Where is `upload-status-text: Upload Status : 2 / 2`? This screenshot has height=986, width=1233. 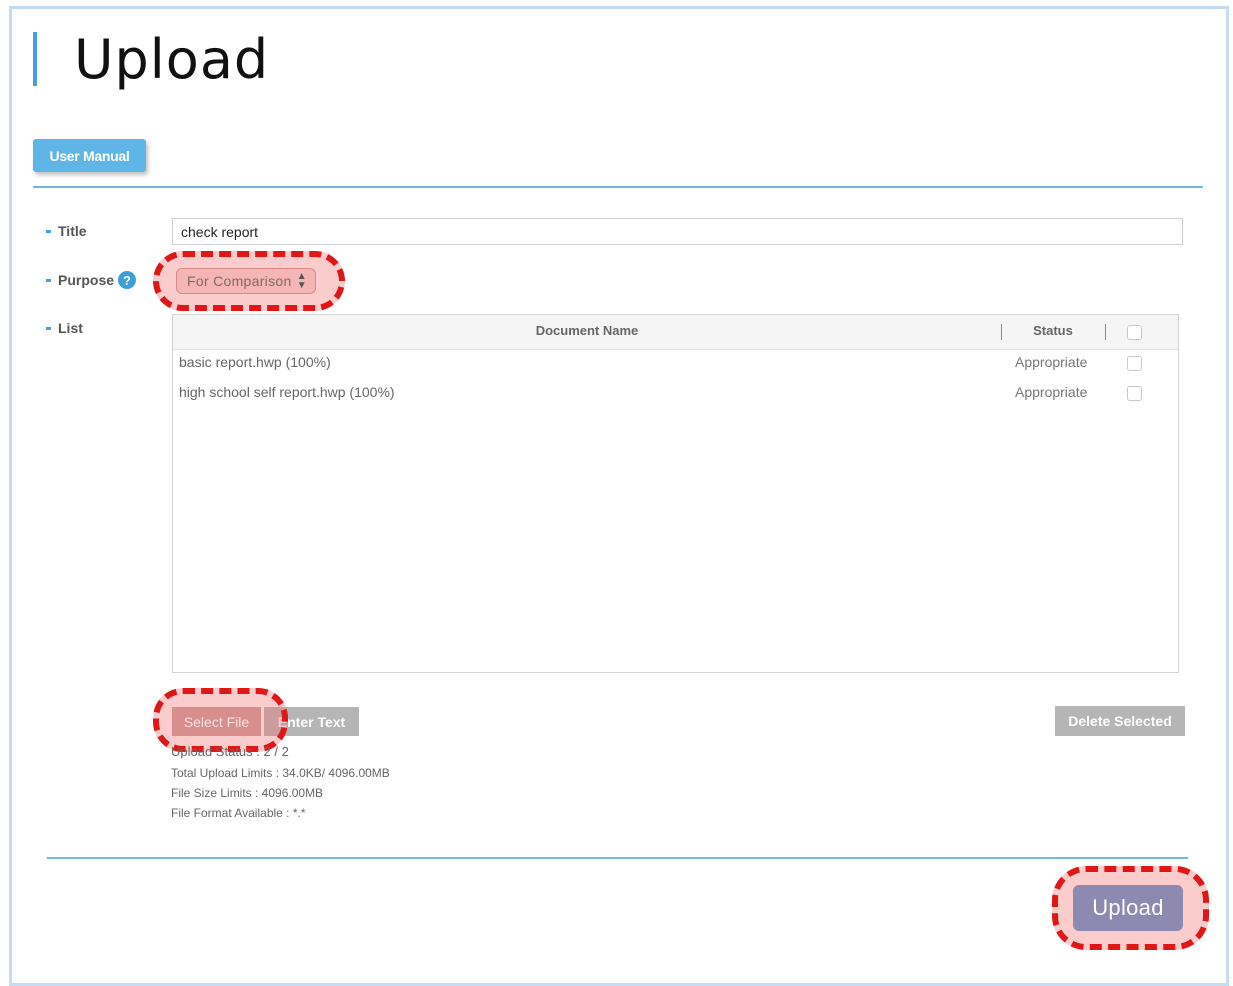 upload-status-text: Upload Status : 2 / 2 is located at coordinates (230, 751).